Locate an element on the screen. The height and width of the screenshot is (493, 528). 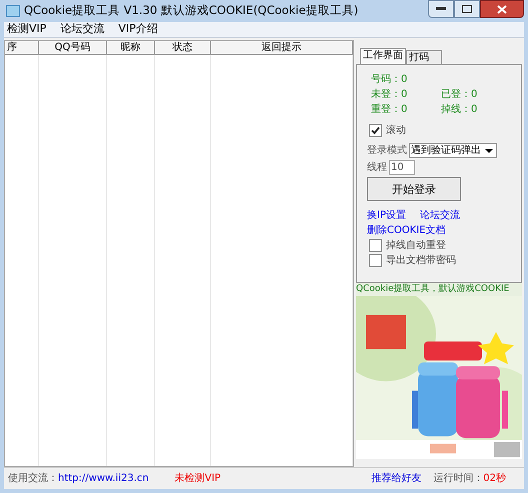
field-label: 线程 is located at coordinates (377, 167).